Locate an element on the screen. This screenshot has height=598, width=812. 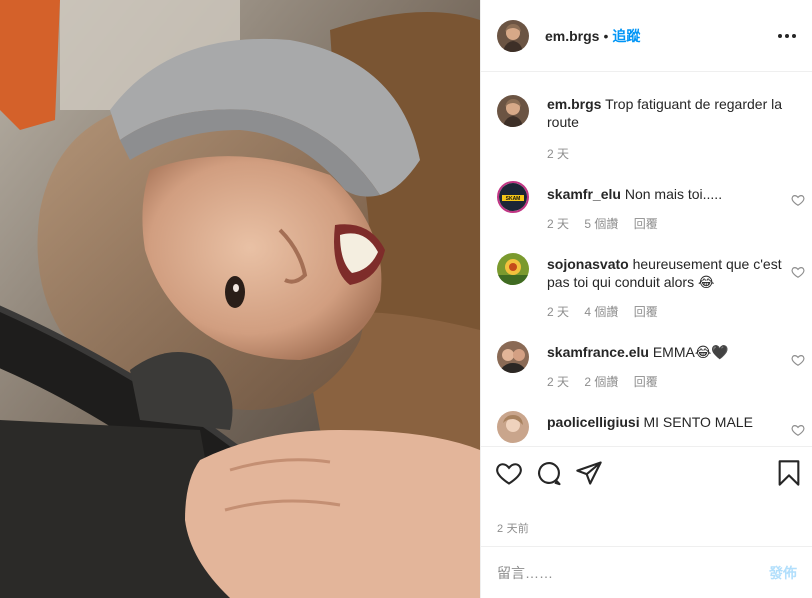
author-avatar is located at coordinates (513, 35).